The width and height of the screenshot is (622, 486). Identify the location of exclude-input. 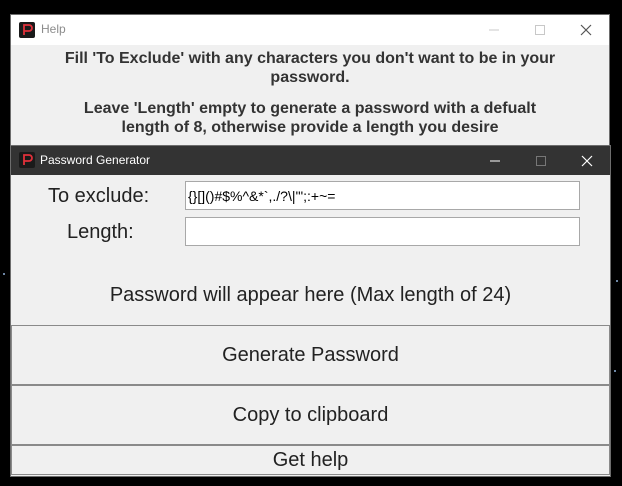
(382, 195).